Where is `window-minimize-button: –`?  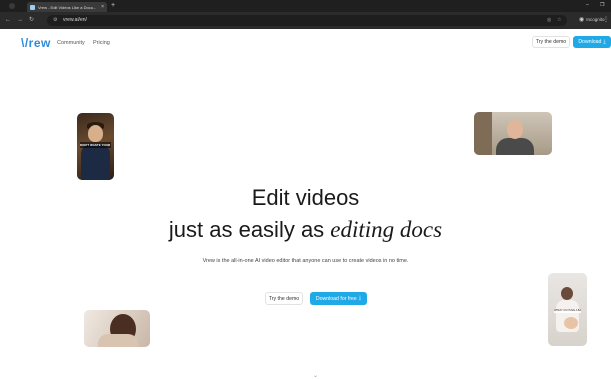
window-minimize-button: – is located at coordinates (587, 5).